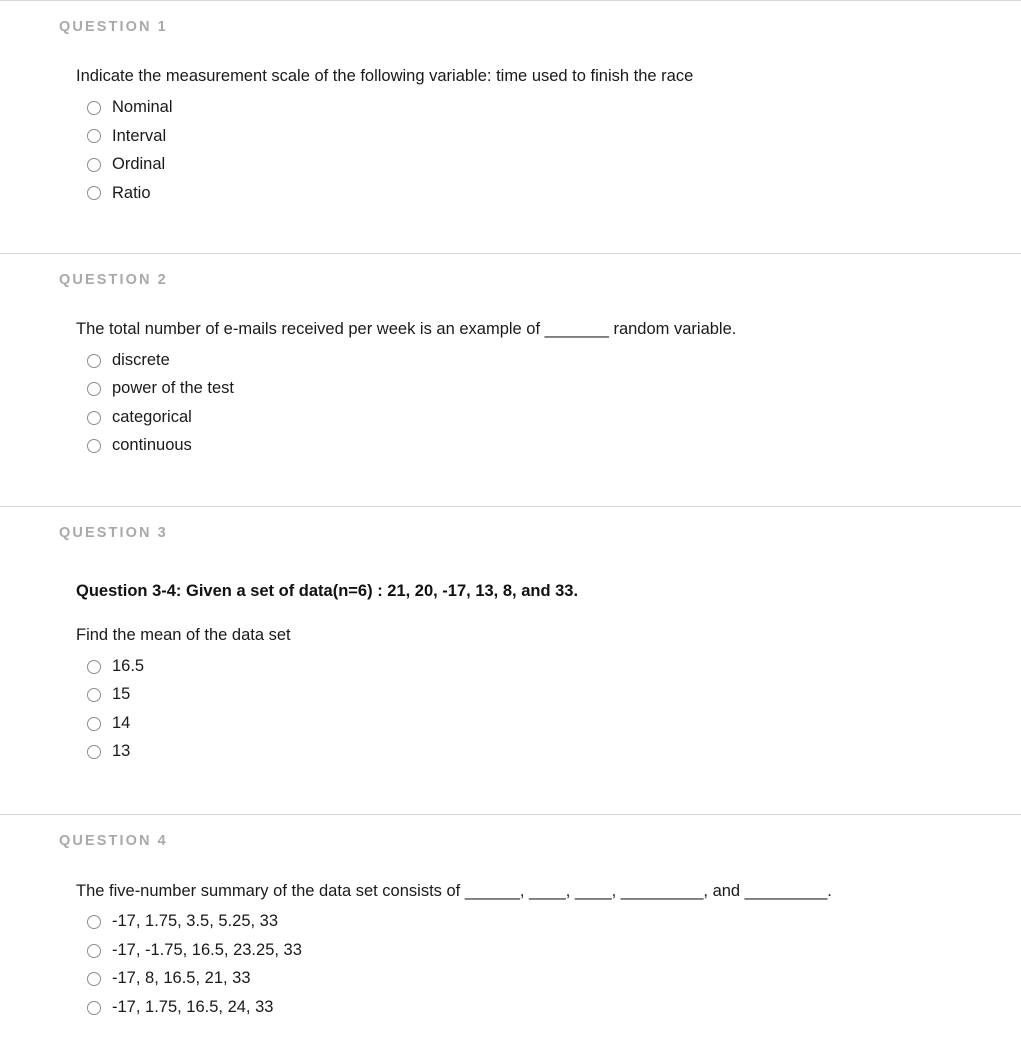 The width and height of the screenshot is (1021, 1064). Describe the element at coordinates (139, 164) in the screenshot. I see `option-label: Ordinal` at that location.